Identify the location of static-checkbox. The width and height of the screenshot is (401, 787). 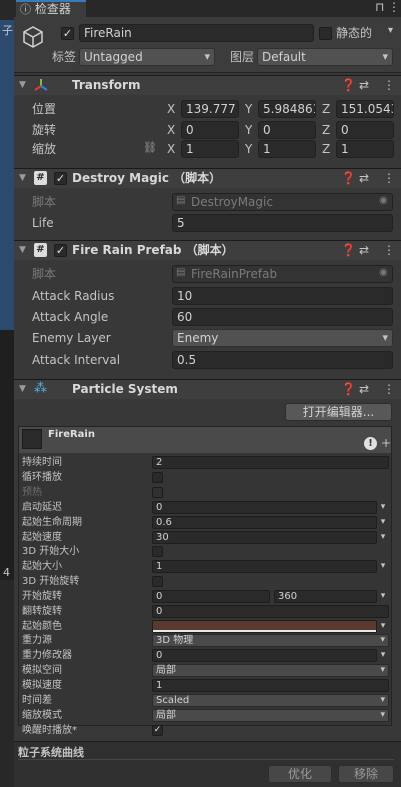
(325, 33).